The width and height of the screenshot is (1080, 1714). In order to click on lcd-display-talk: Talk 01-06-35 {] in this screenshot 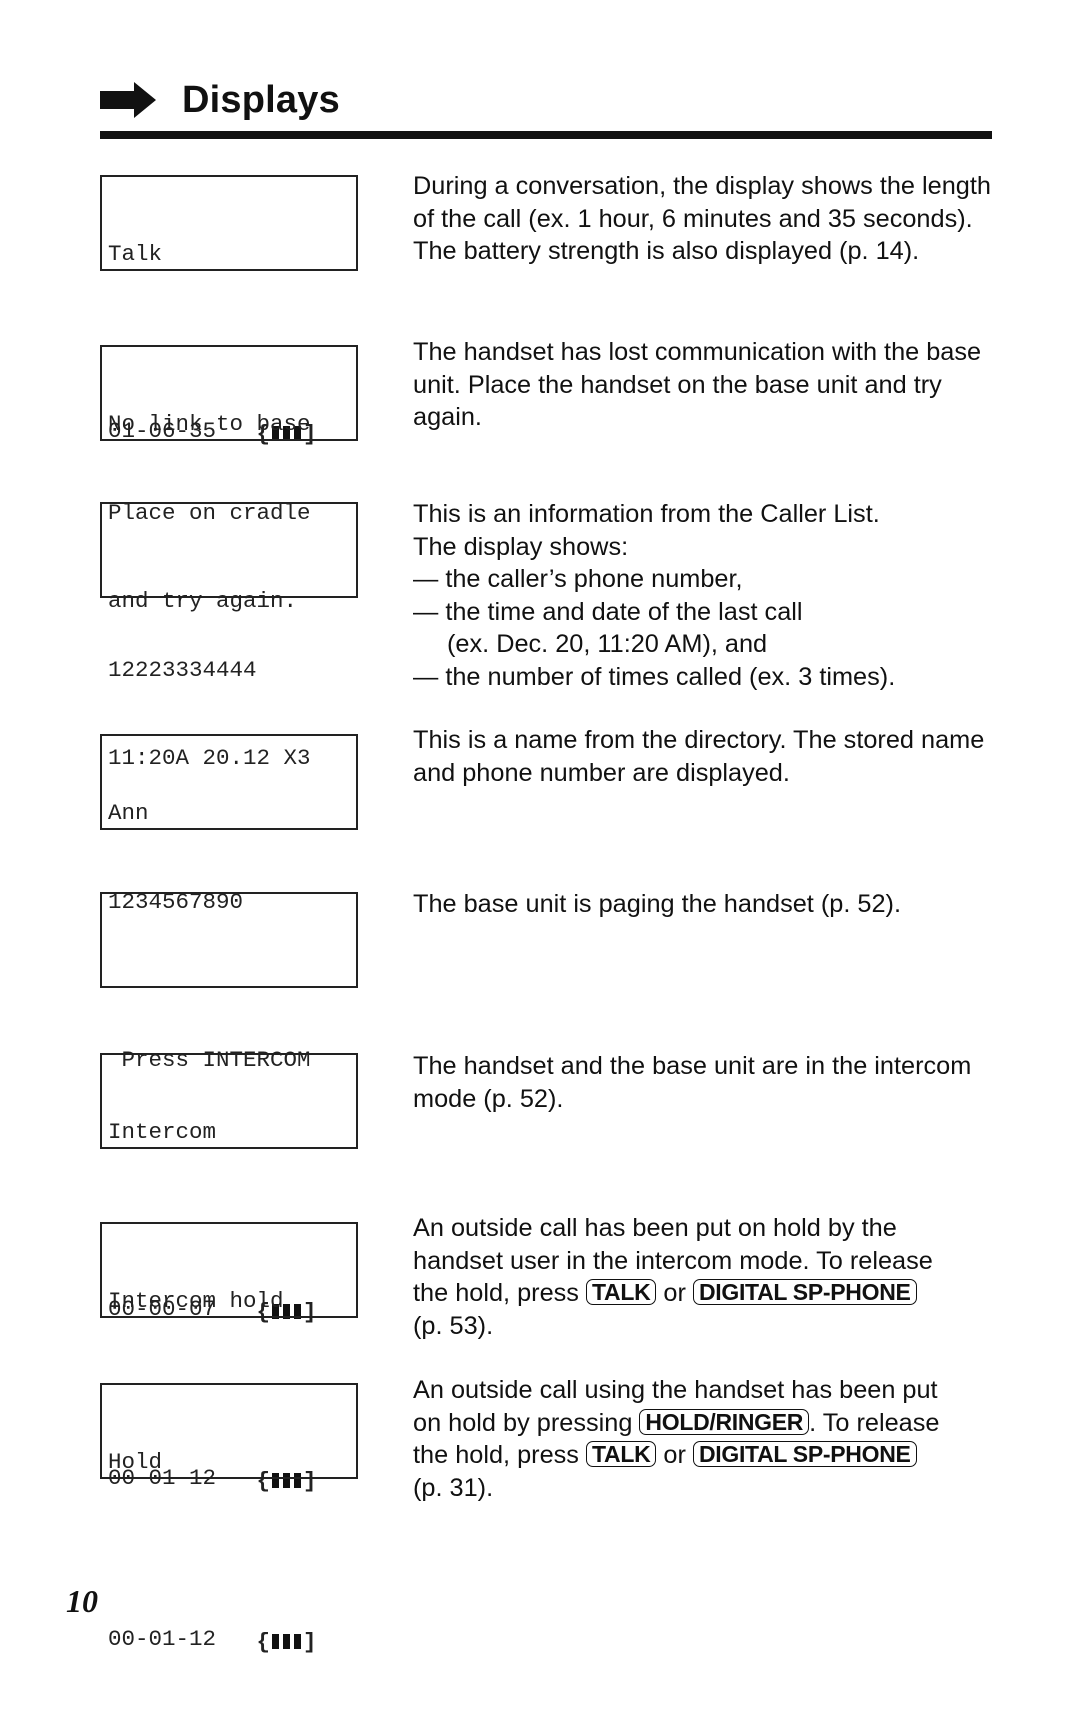, I will do `click(229, 311)`.